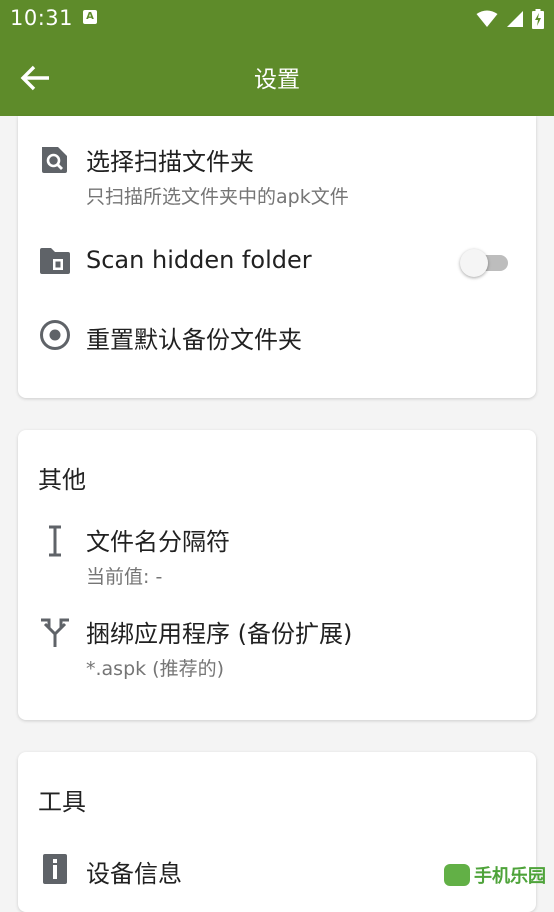 This screenshot has height=912, width=554. Describe the element at coordinates (474, 263) in the screenshot. I see `switch-thumb` at that location.